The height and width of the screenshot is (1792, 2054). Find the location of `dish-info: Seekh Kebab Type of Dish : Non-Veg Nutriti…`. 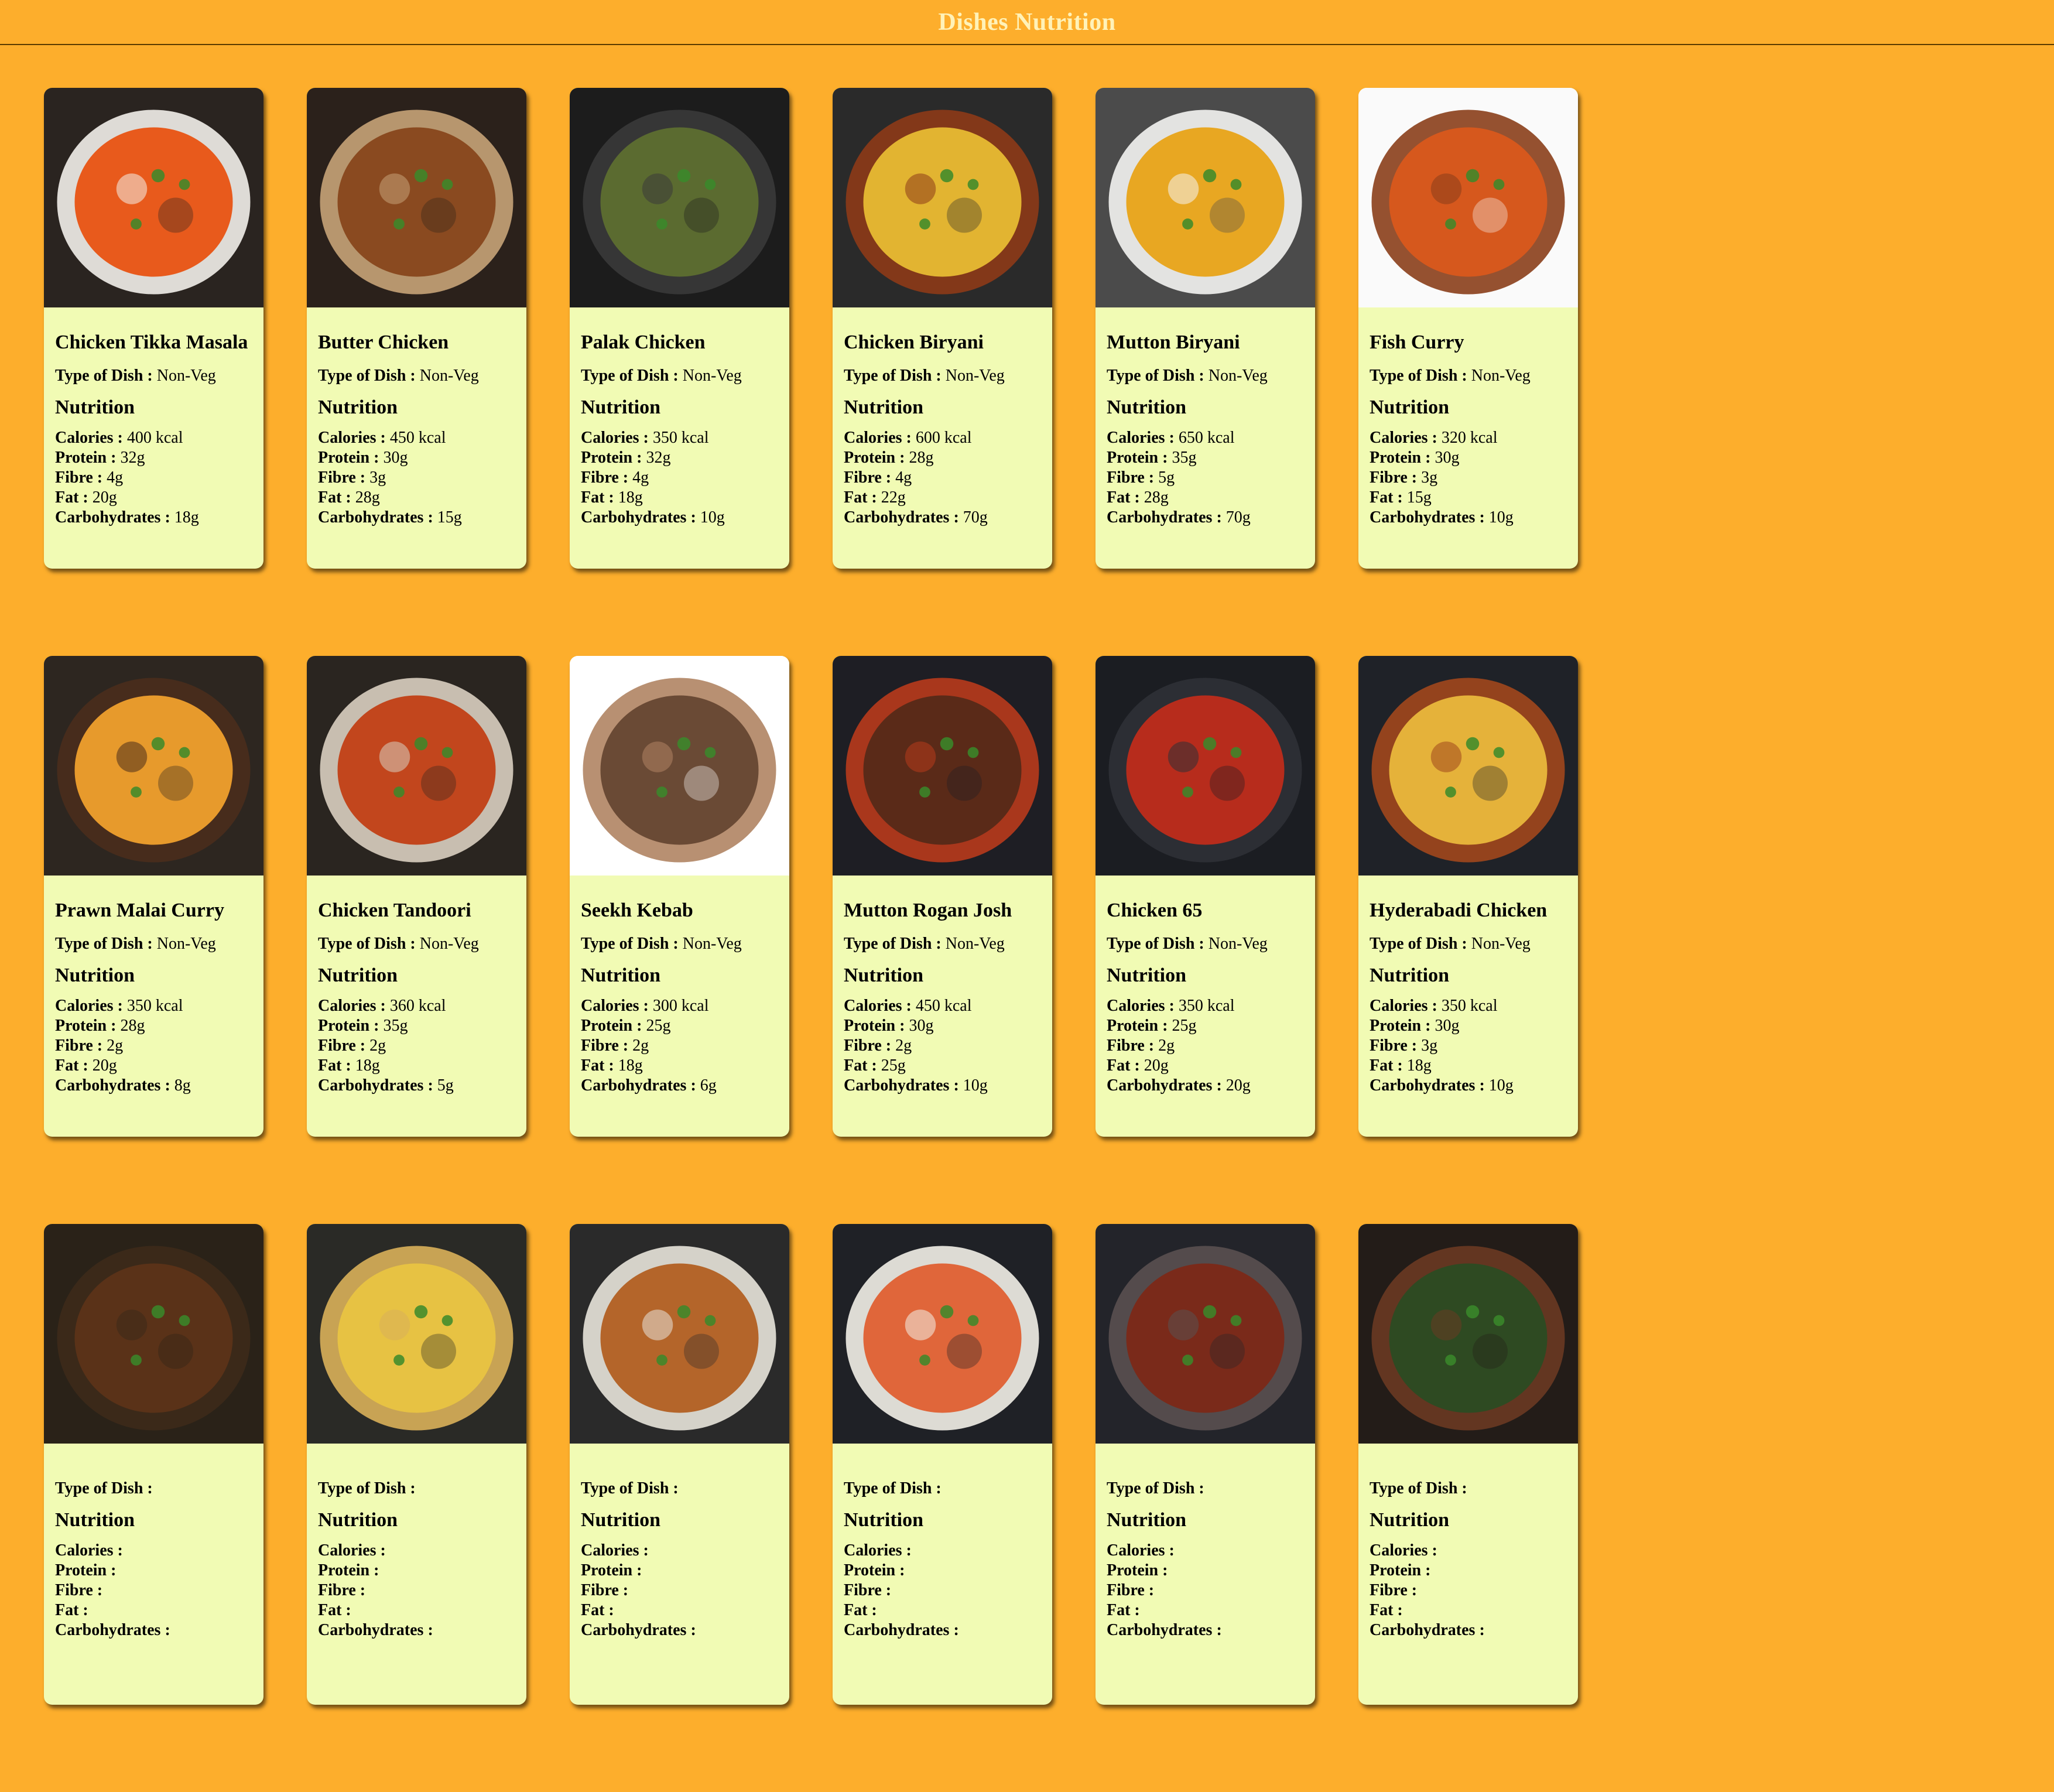

dish-info: Seekh Kebab Type of Dish : Non-Veg Nutriti… is located at coordinates (679, 986).